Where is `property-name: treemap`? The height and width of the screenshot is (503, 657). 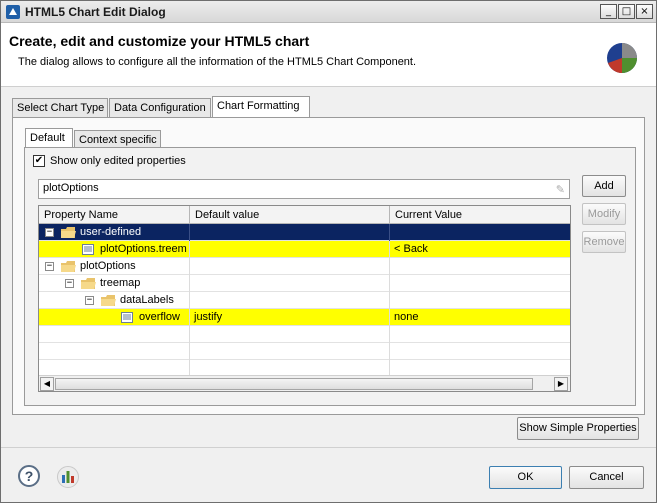
property-name: treemap is located at coordinates (120, 283).